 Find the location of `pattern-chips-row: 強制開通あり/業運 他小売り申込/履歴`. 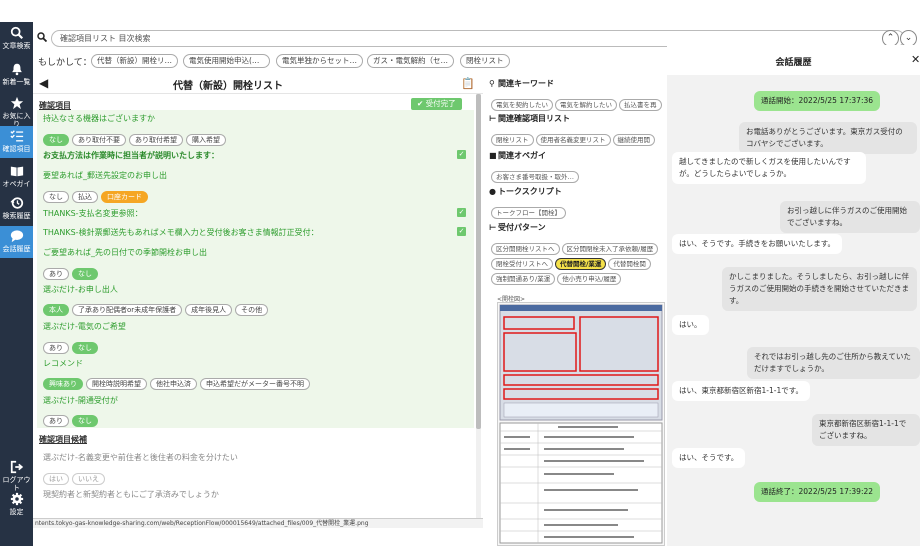

pattern-chips-row: 強制開通あり/業運 他小売り申込/履歴 is located at coordinates (557, 275).